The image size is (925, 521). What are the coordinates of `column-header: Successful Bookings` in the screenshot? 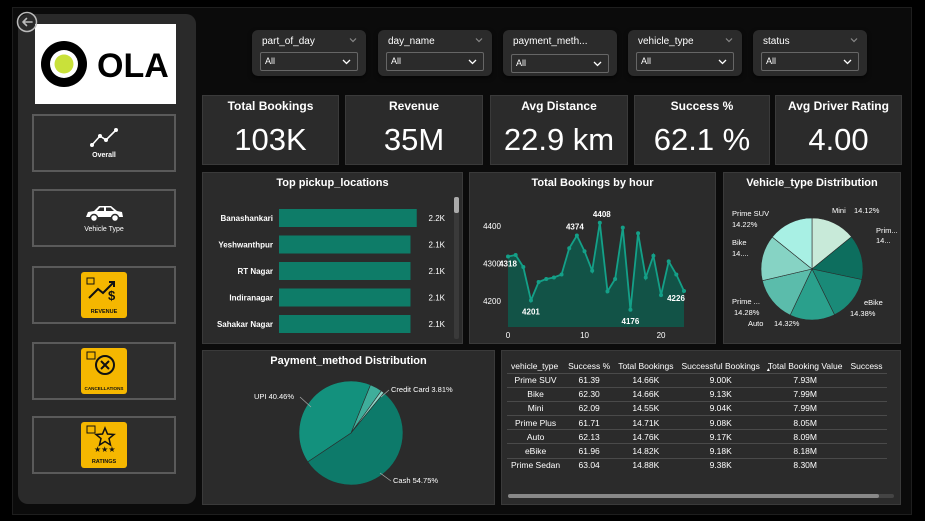 It's located at (720, 366).